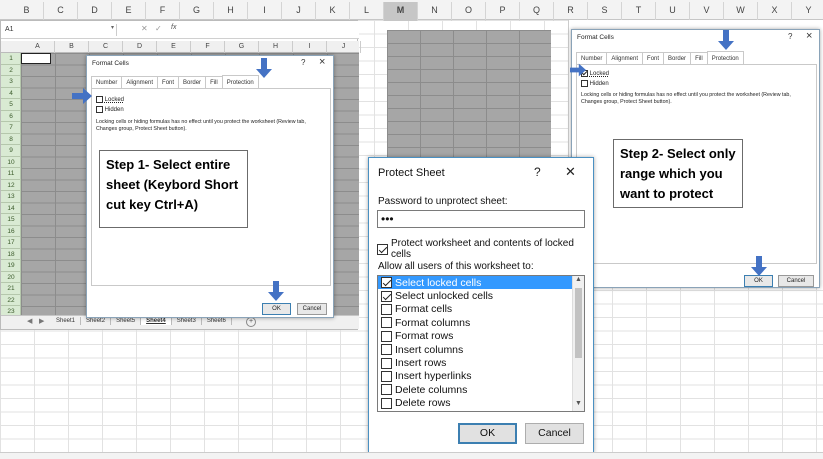 This screenshot has width=823, height=459. Describe the element at coordinates (741, 11) in the screenshot. I see `column-header-w: W` at that location.